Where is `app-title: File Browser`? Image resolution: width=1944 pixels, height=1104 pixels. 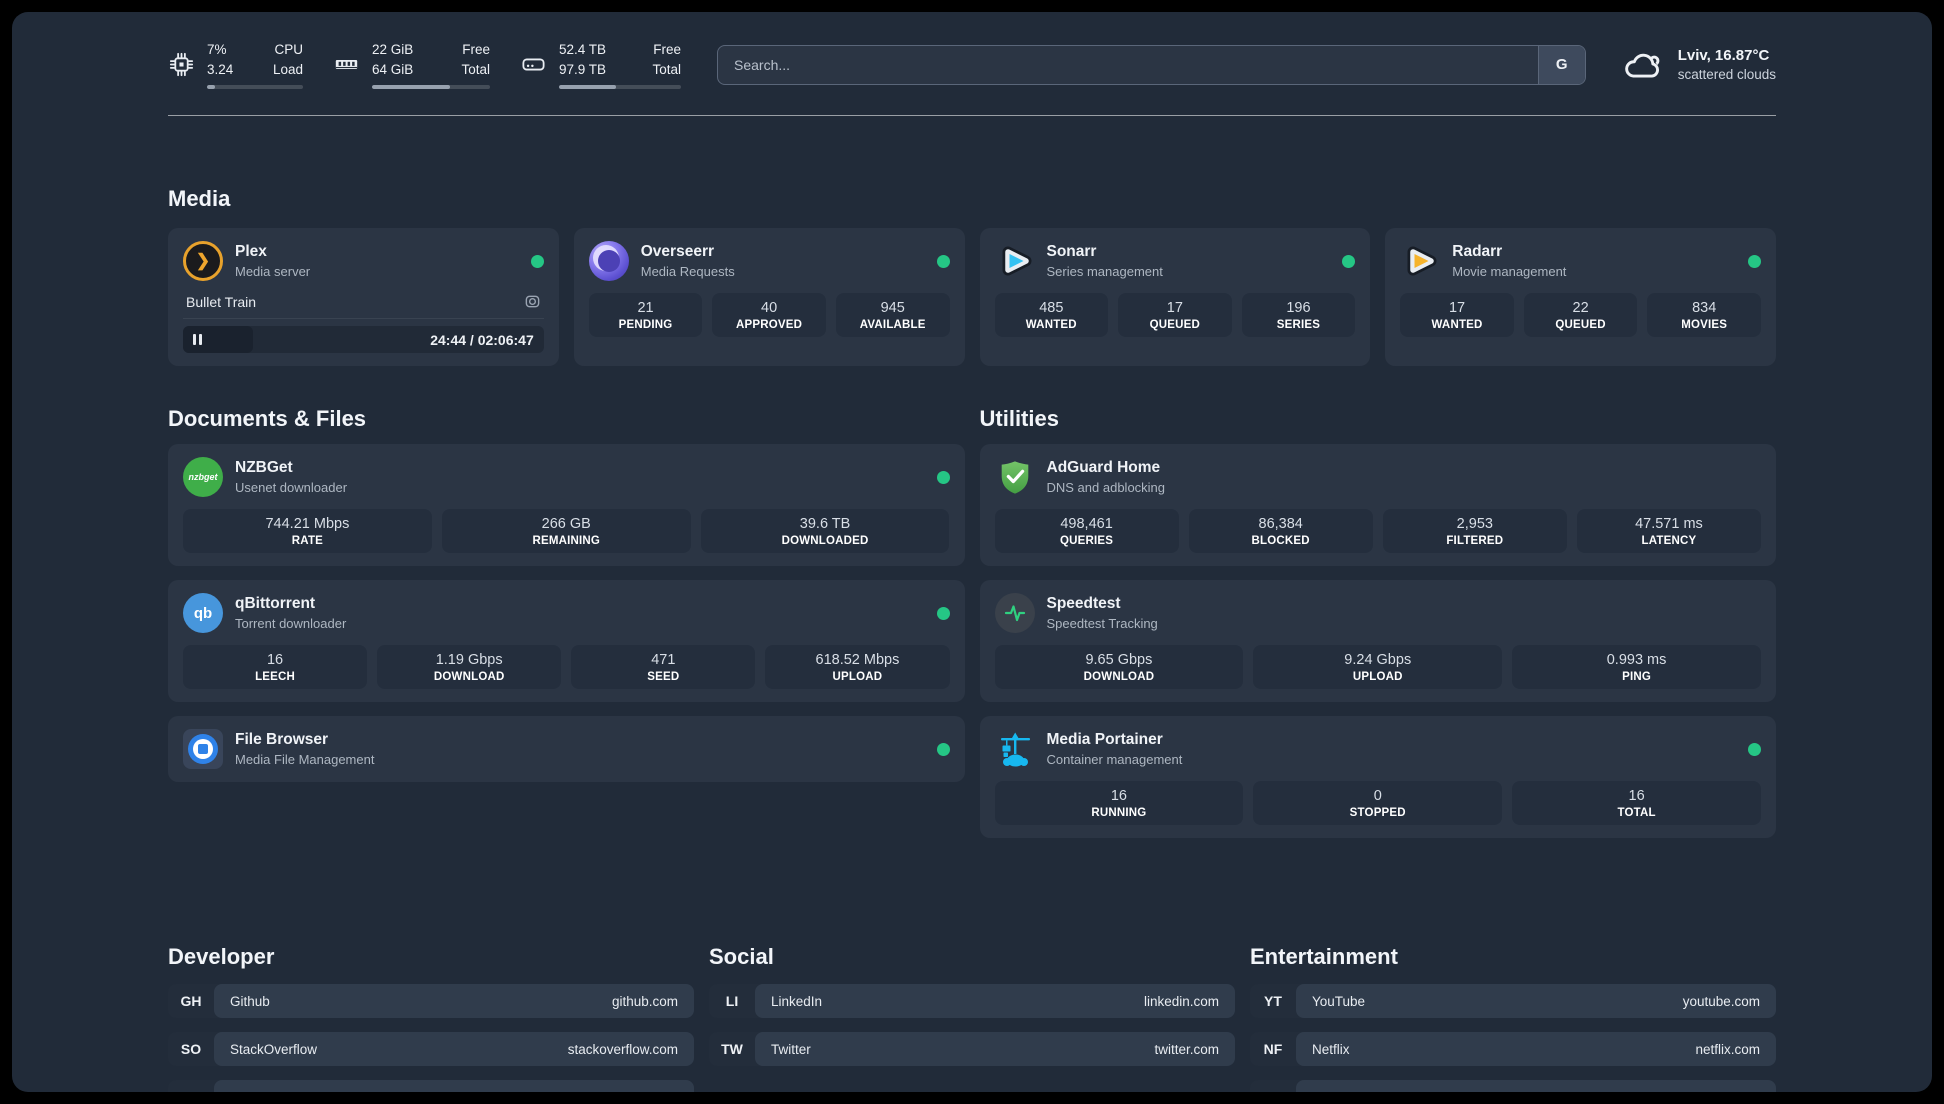
app-title: File Browser is located at coordinates (282, 740).